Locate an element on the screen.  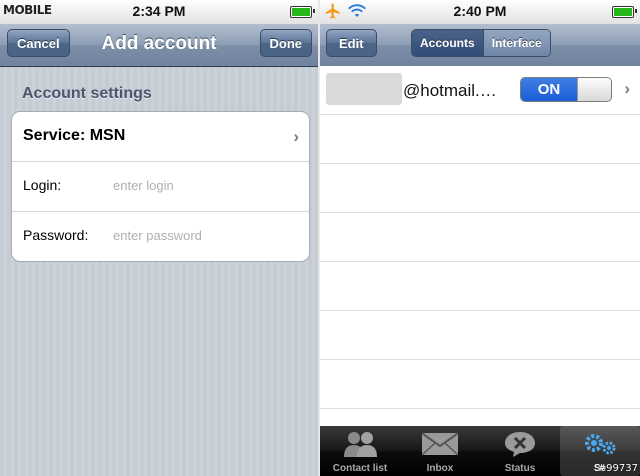
password-row: Password: enter password is located at coordinates (160, 236).